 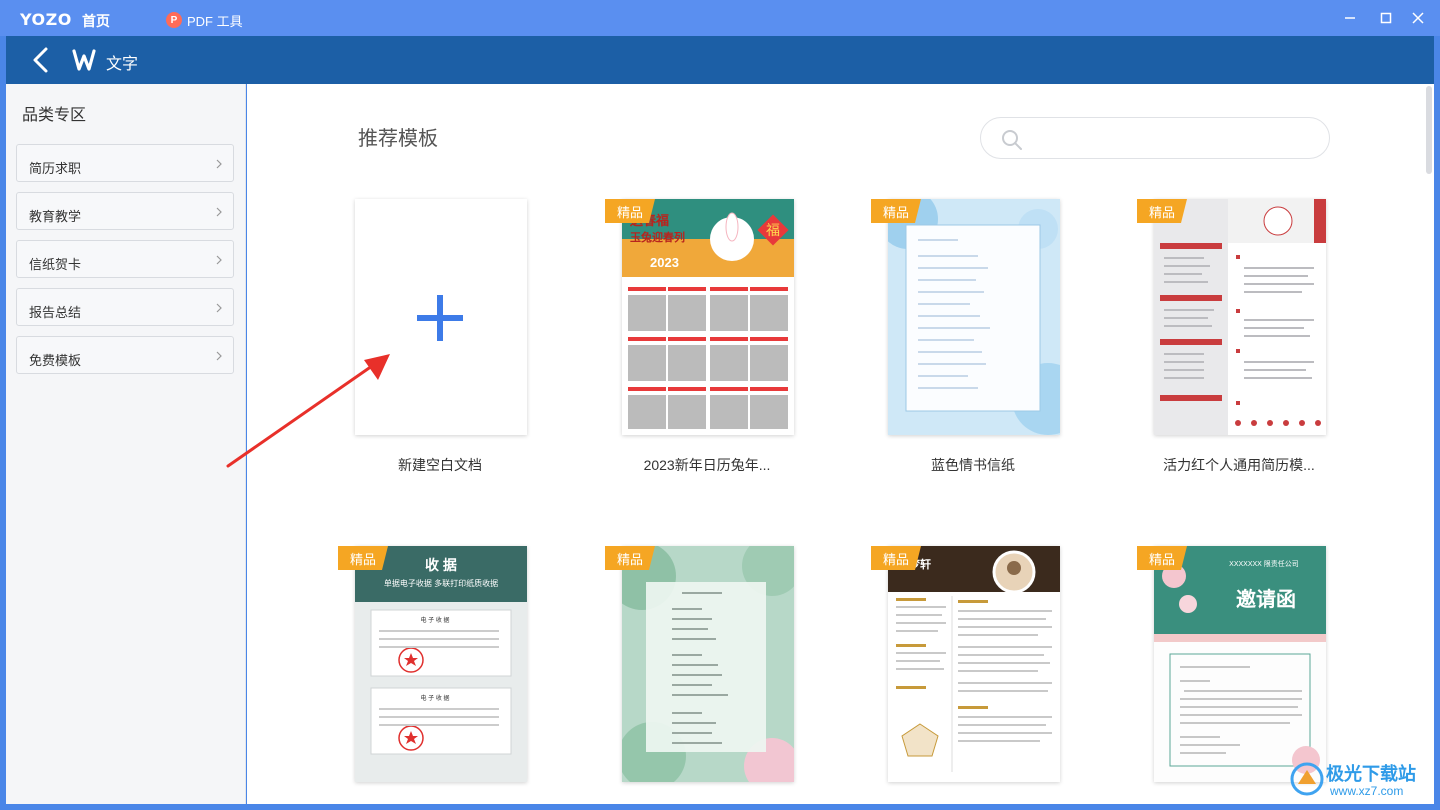 I want to click on svg-text: 2023, so click(x=664, y=262).